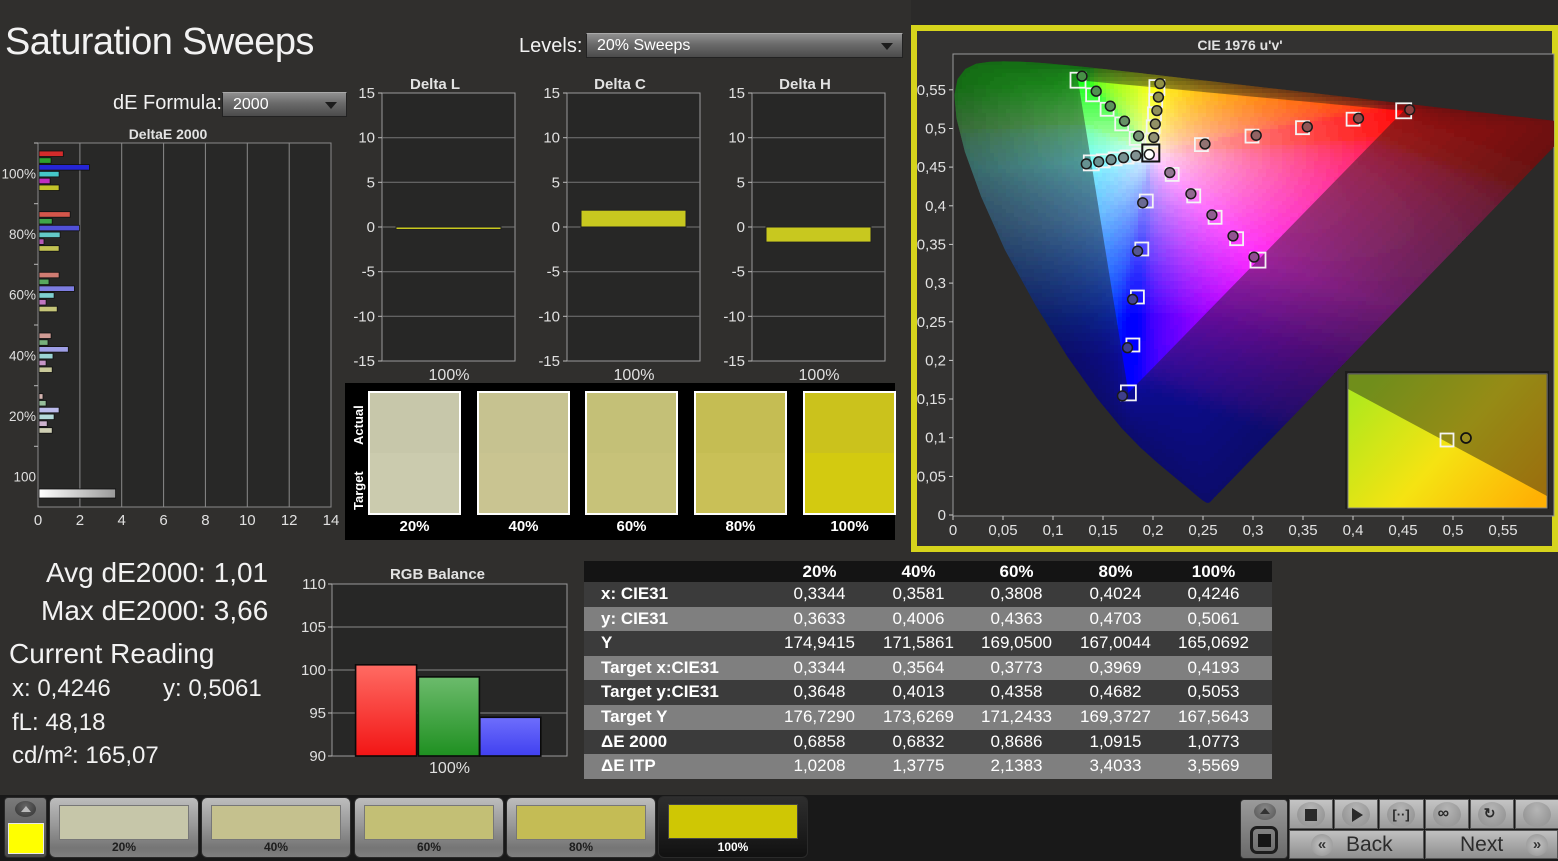 The height and width of the screenshot is (861, 1558). Describe the element at coordinates (24, 477) in the screenshot. I see `svg-text: 100` at that location.